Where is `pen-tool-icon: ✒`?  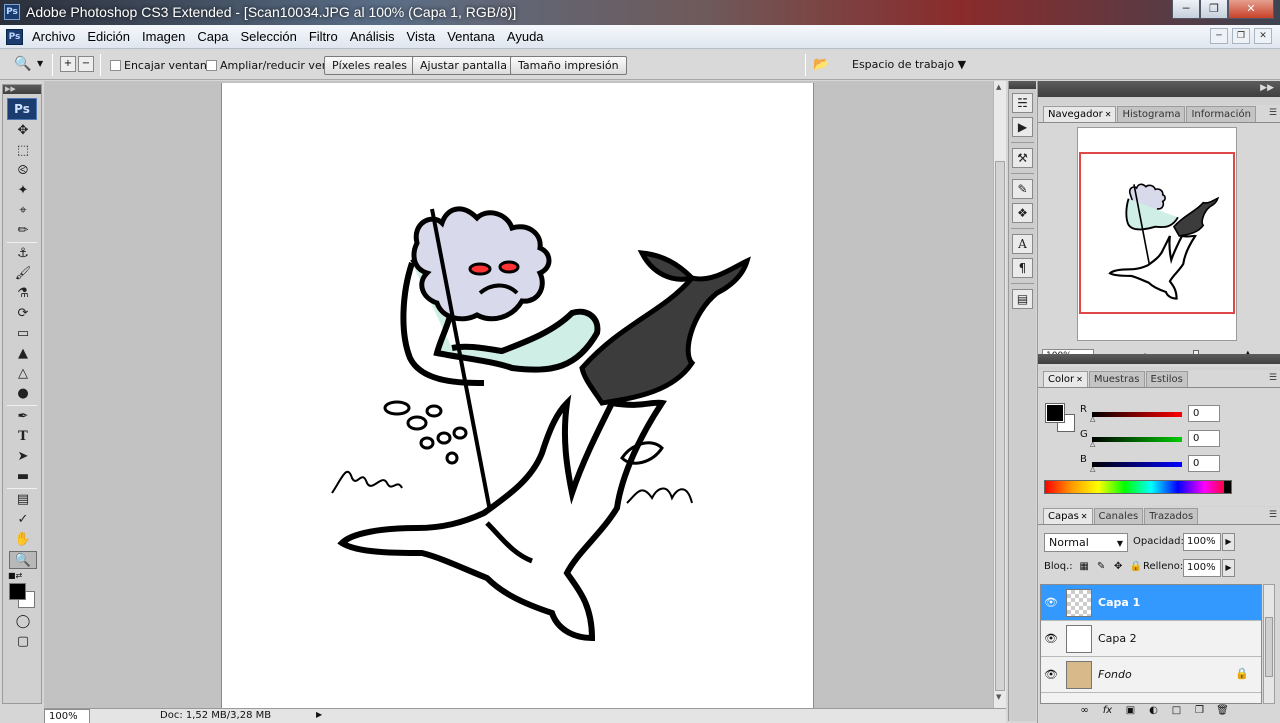
pen-tool-icon: ✒ is located at coordinates (23, 417).